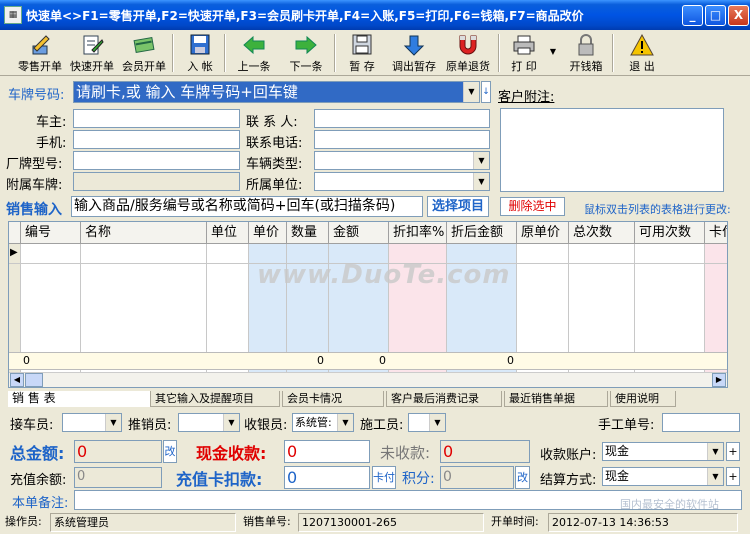 This screenshot has height=534, width=750. What do you see at coordinates (247, 206) in the screenshot?
I see `sales-input-field: 输入商品/服务编号或名称或简码+回车(或扫描条码)` at bounding box center [247, 206].